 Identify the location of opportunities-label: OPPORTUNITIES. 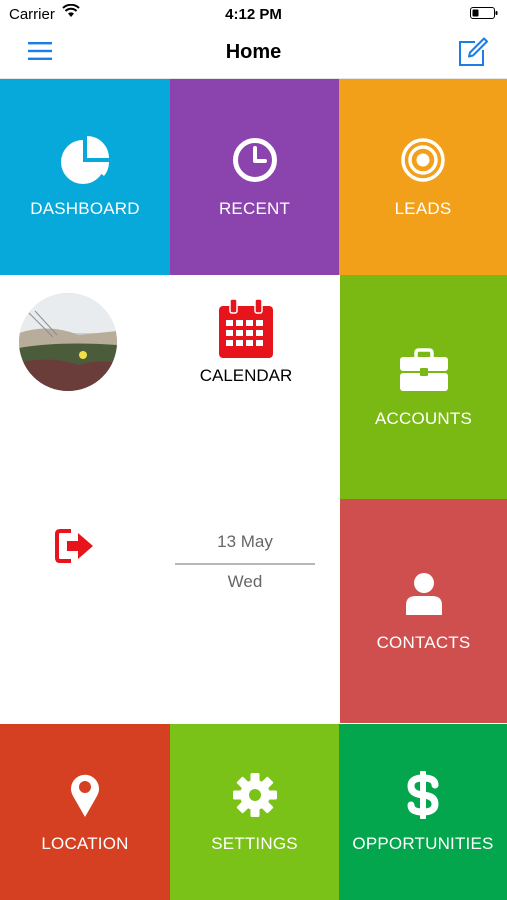
(423, 843).